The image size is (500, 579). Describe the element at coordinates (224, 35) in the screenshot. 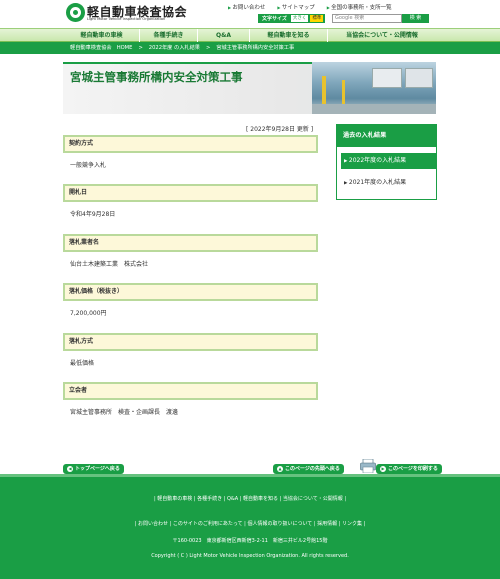

I see `nav-qa: Q&A` at that location.